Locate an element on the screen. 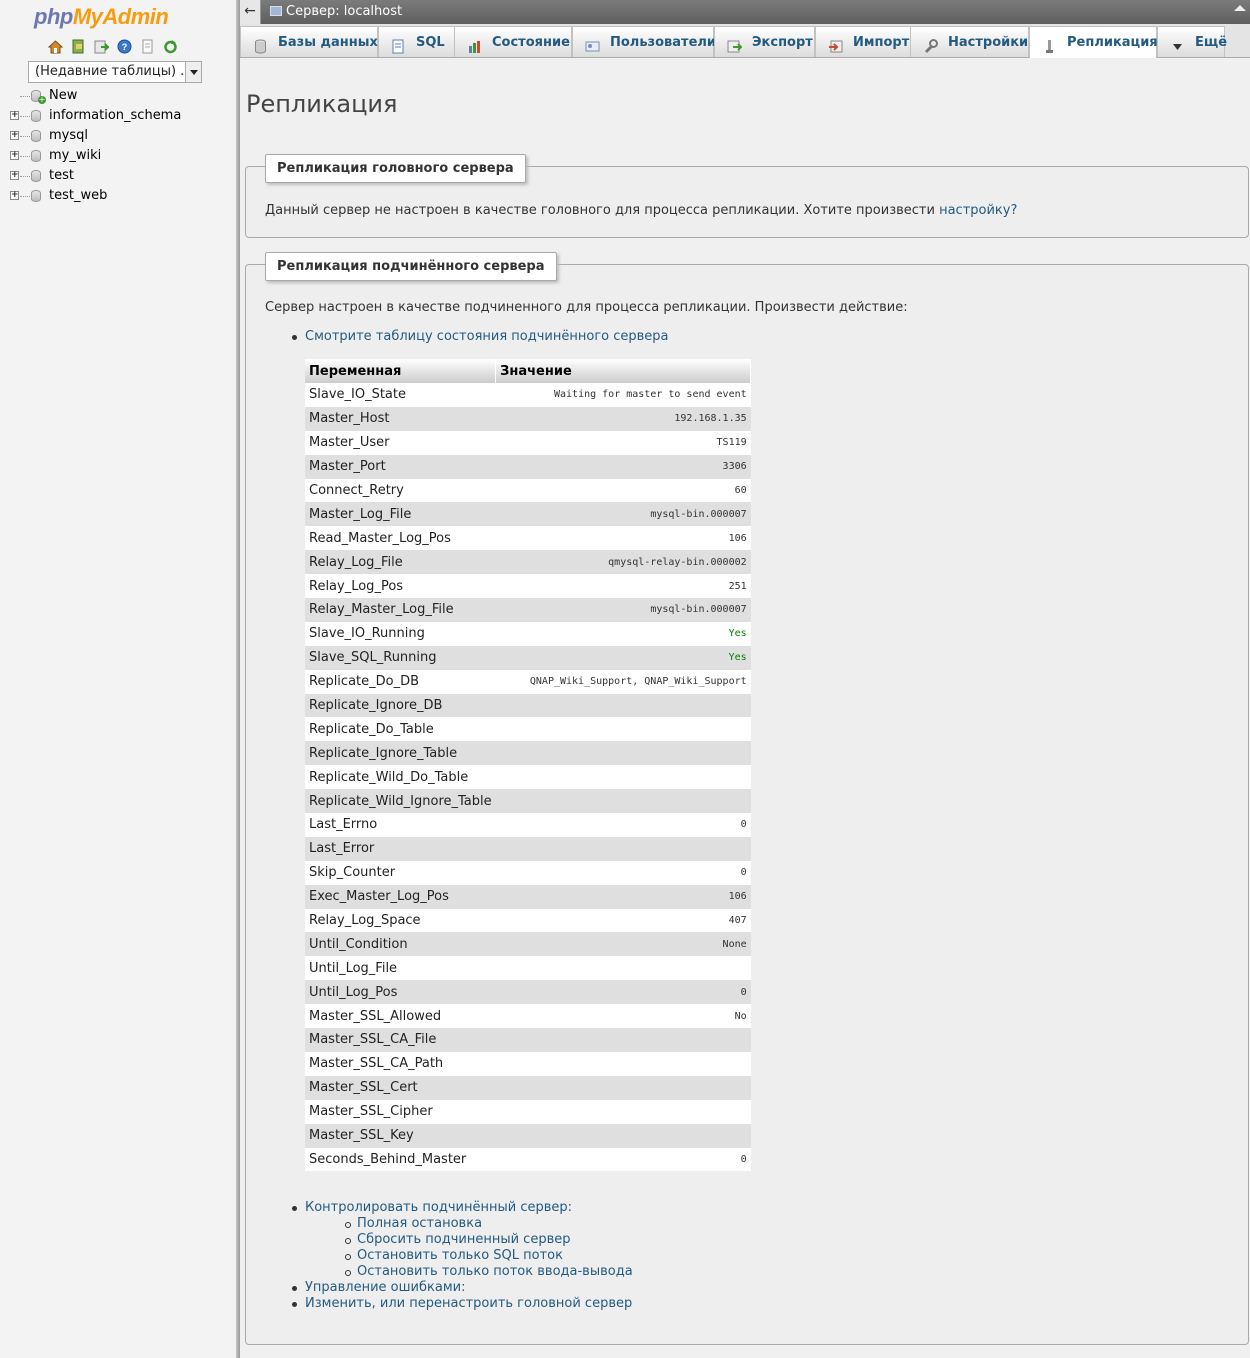 This screenshot has height=1358, width=1250. tree-item-database: + my_wiki is located at coordinates (94, 156).